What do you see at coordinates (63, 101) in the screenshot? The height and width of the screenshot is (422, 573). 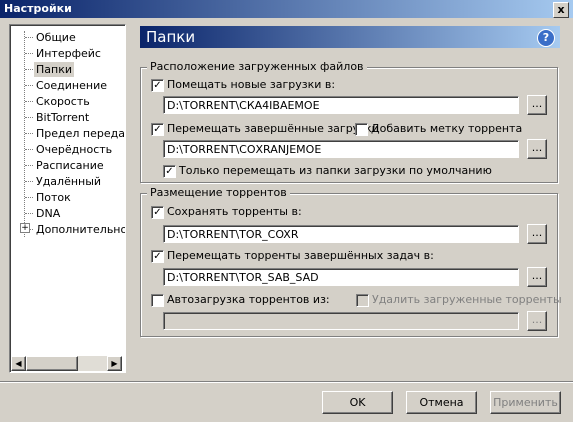 I see `tree-item: Скорость` at bounding box center [63, 101].